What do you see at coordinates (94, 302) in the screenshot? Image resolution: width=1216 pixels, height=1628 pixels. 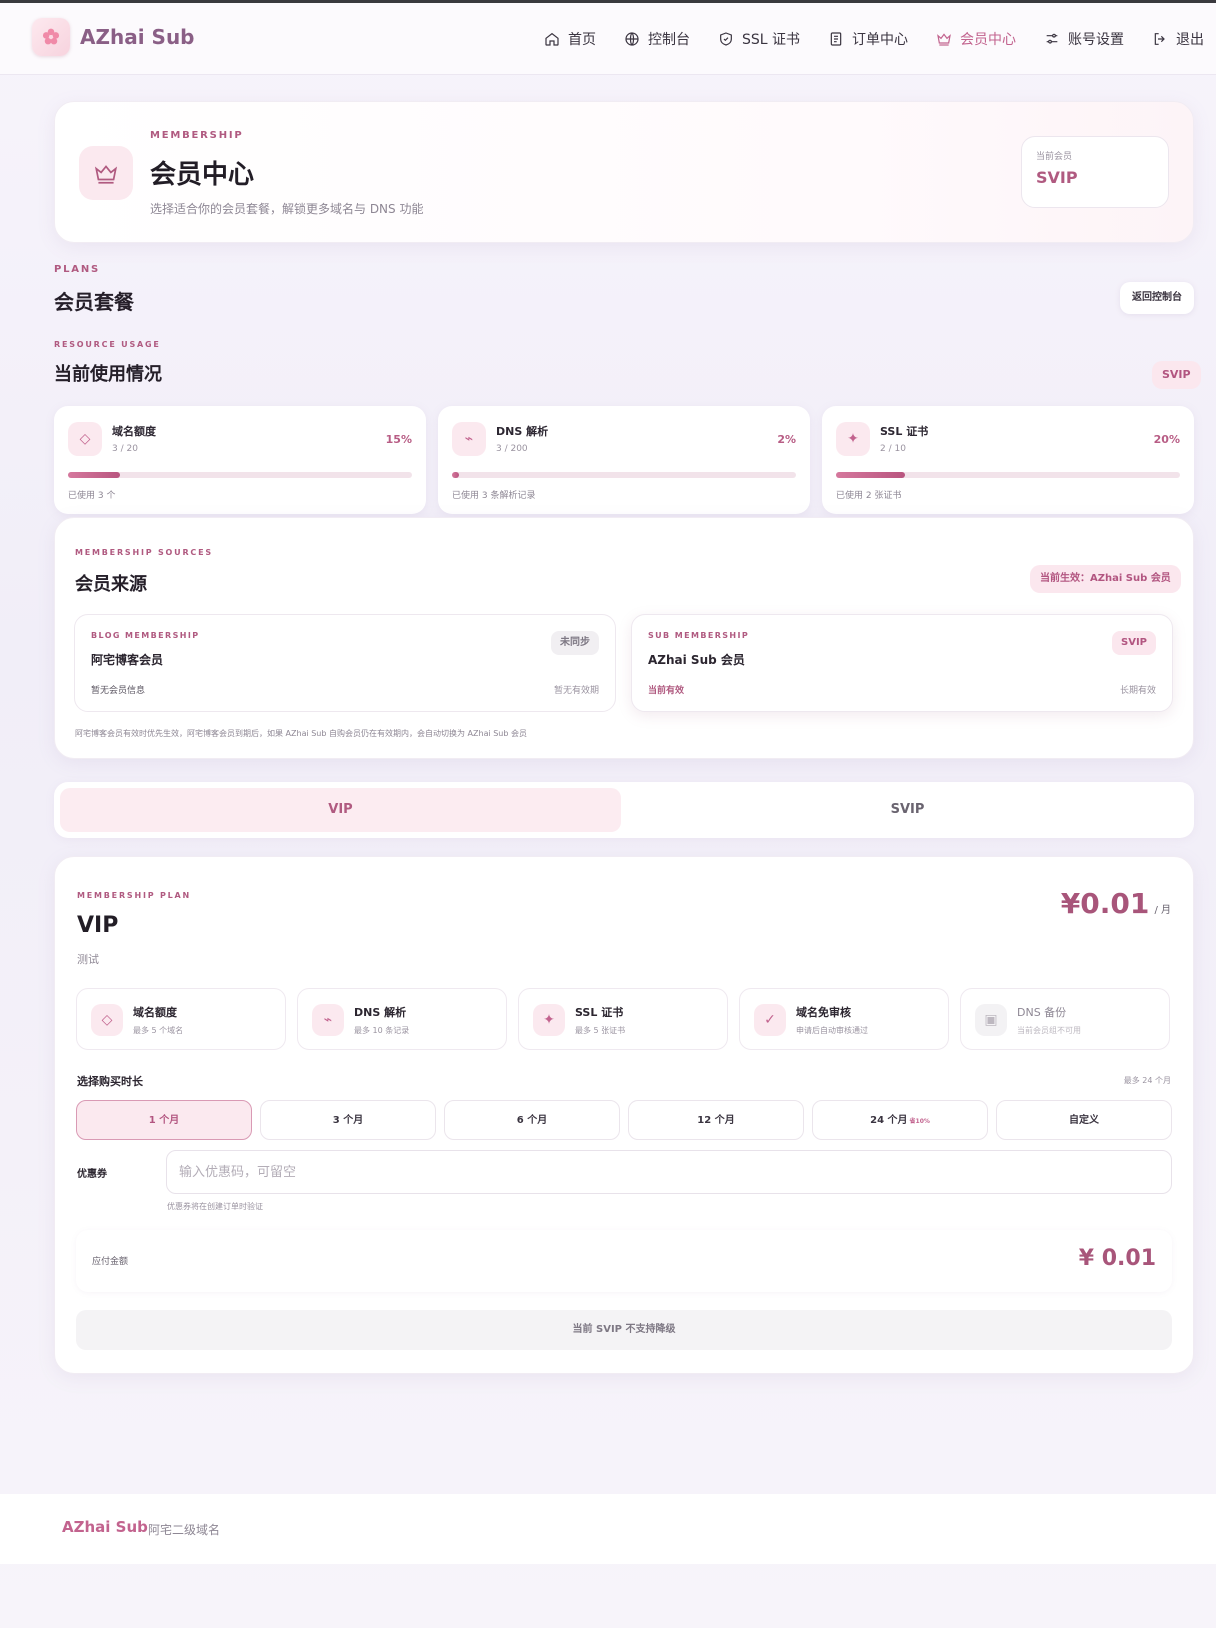 I see `plans-title: 会员套餐` at bounding box center [94, 302].